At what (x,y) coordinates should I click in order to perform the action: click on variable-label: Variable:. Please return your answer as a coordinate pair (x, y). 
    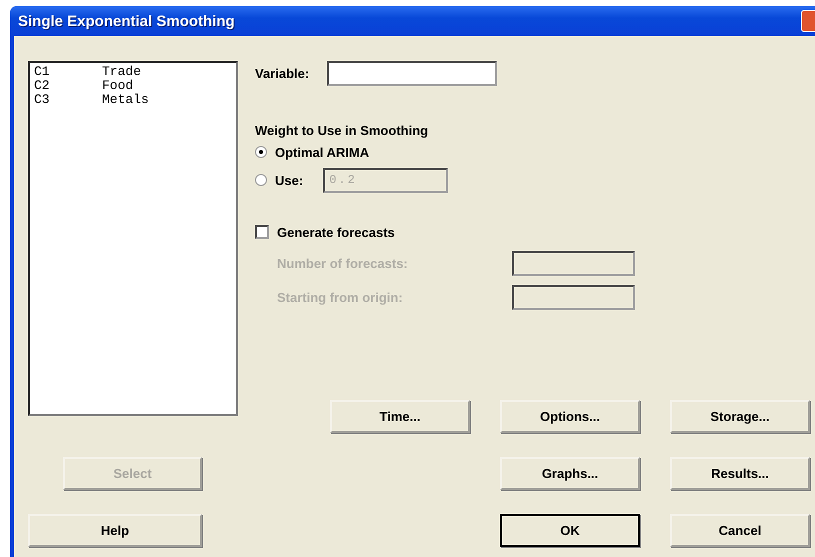
    Looking at the image, I should click on (282, 73).